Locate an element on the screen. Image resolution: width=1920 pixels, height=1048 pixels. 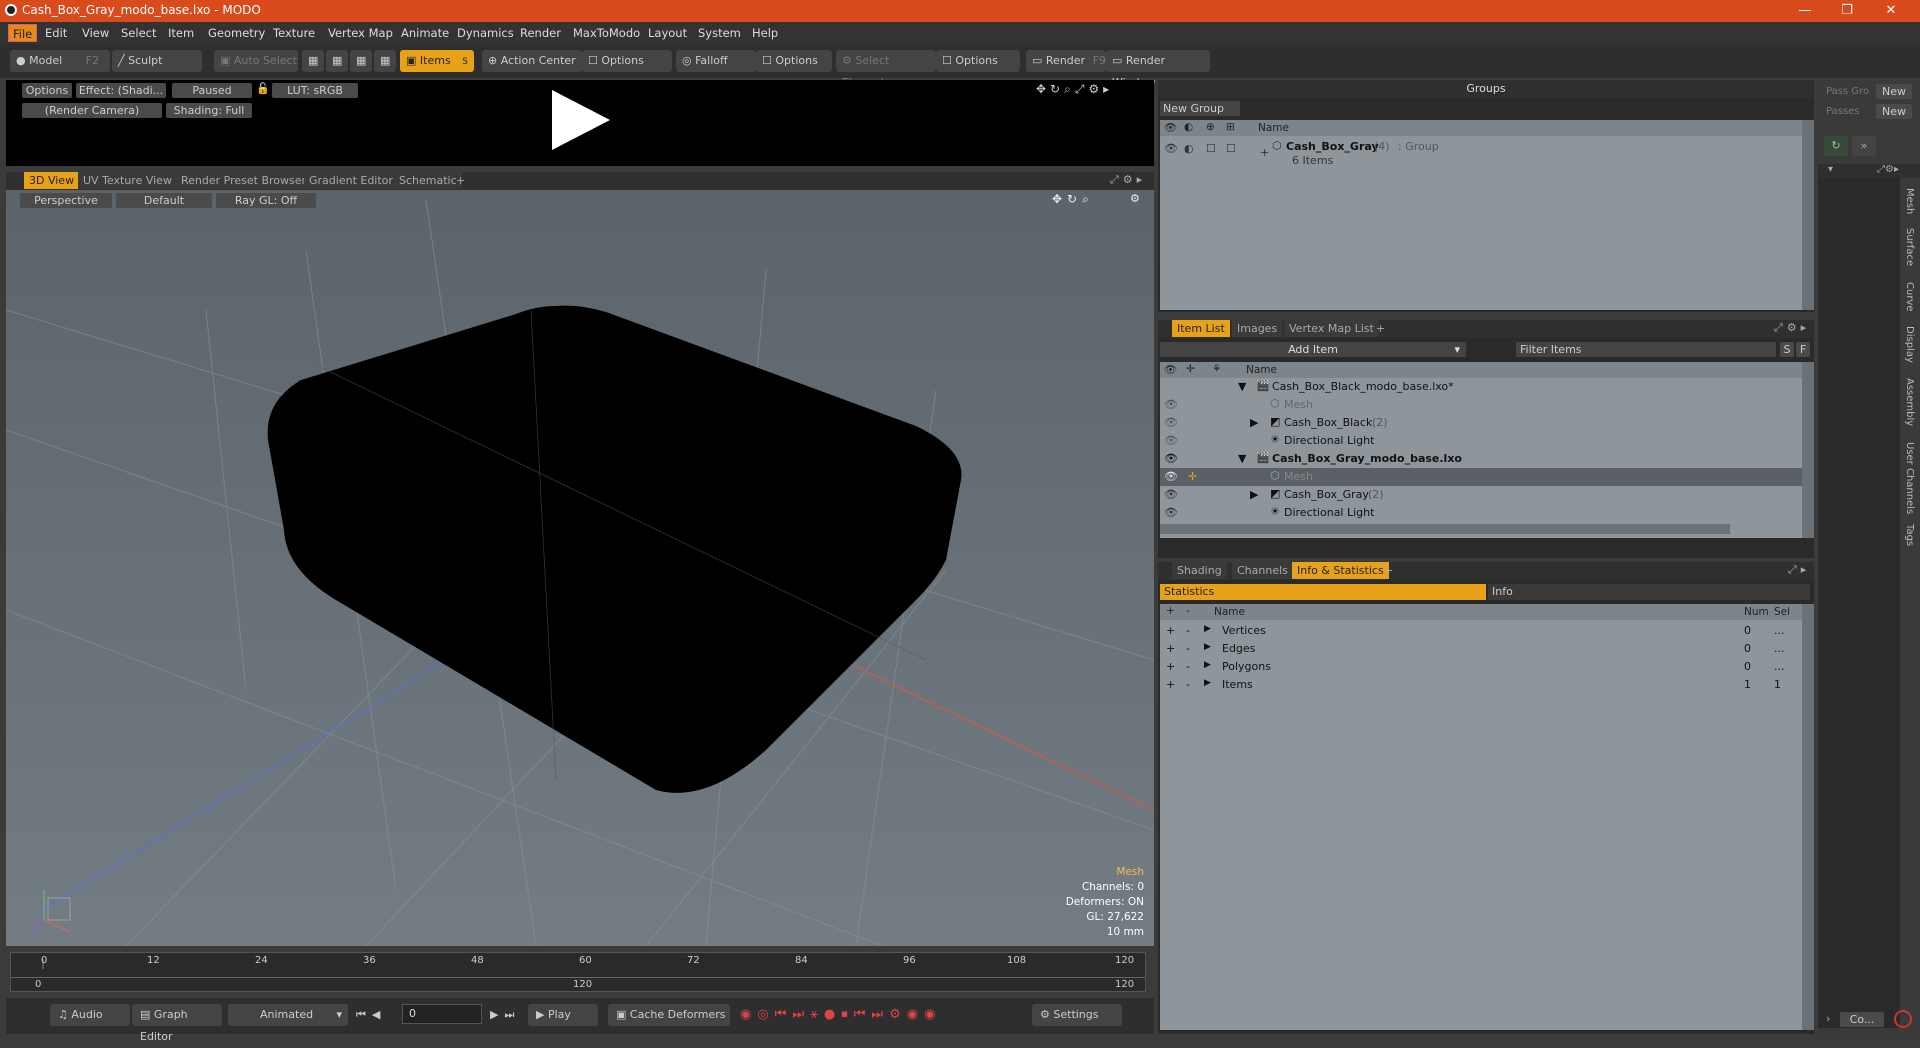
audio-button: ♫ Audio is located at coordinates (90, 1015).